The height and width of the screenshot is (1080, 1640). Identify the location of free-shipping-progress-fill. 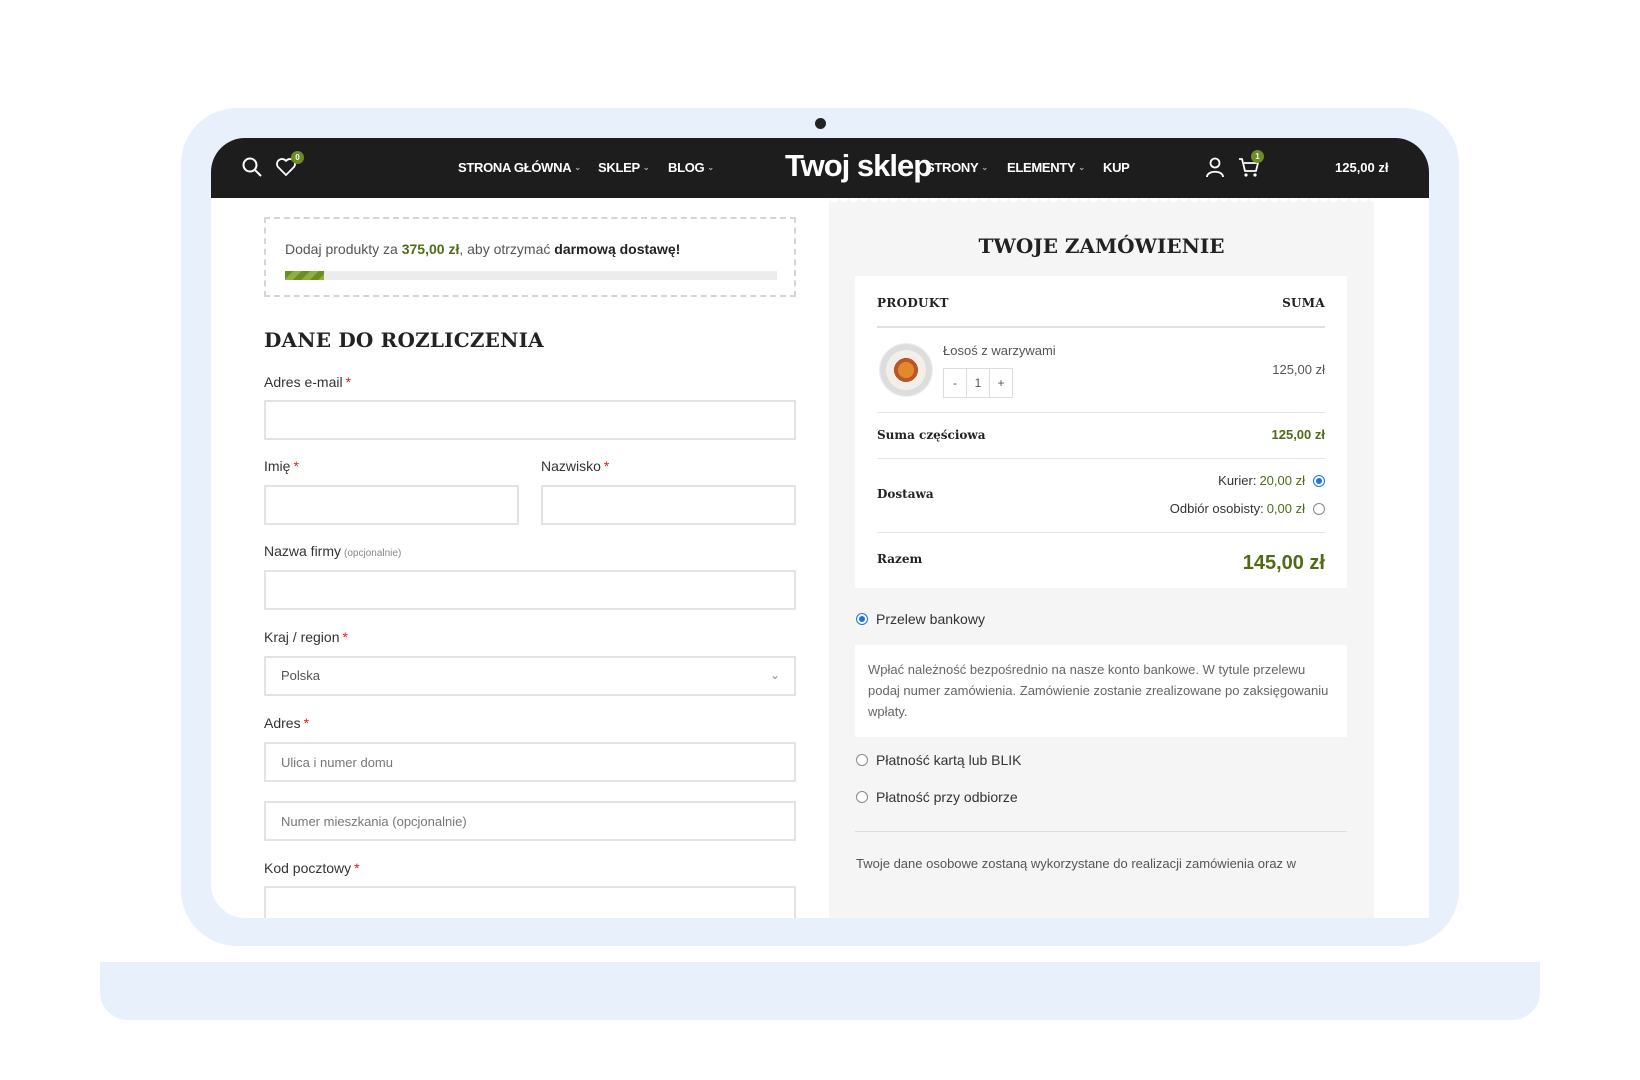
(305, 275).